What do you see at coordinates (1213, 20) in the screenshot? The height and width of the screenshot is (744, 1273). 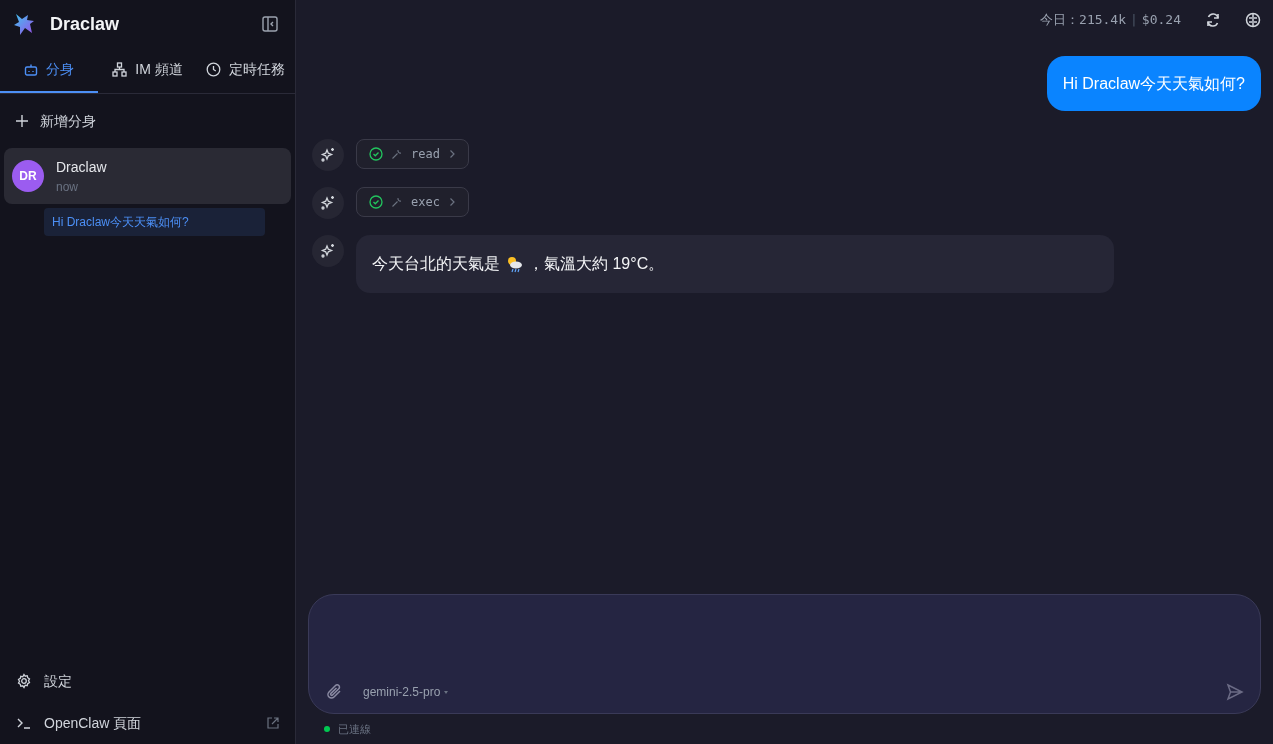 I see `refresh-icon` at bounding box center [1213, 20].